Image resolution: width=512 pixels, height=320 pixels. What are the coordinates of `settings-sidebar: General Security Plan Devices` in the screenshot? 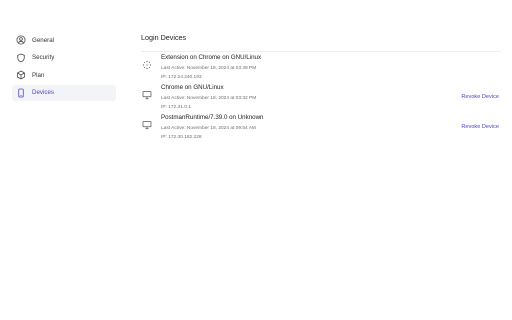 It's located at (64, 67).